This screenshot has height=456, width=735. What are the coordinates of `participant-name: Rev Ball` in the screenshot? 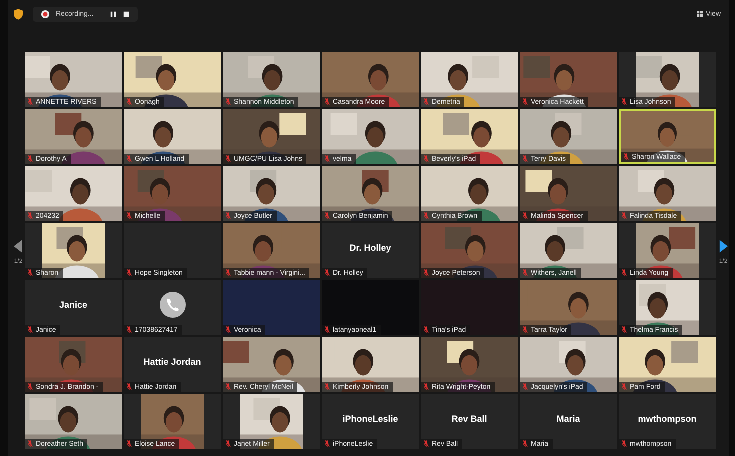 It's located at (470, 419).